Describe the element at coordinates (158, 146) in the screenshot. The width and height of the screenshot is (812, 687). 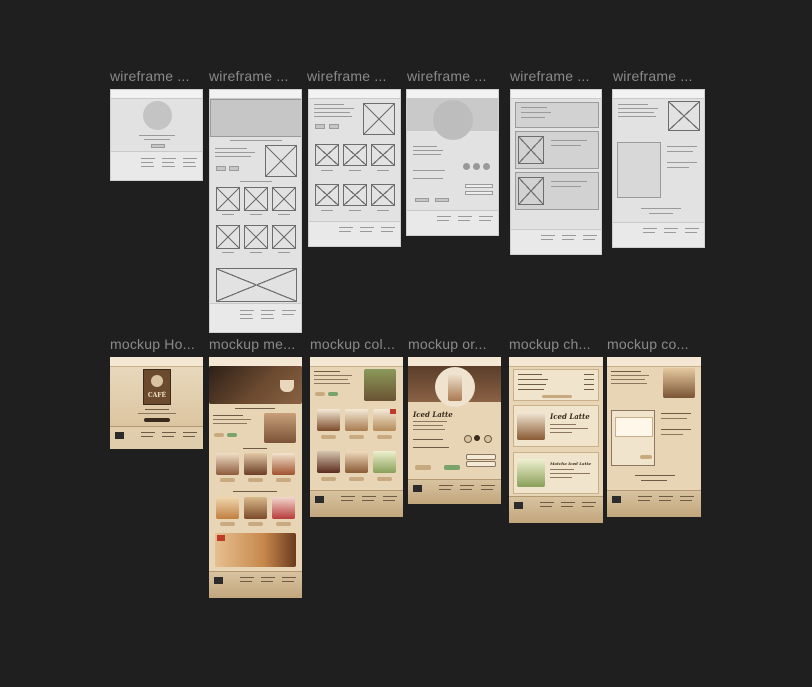
I see `cta-button` at that location.